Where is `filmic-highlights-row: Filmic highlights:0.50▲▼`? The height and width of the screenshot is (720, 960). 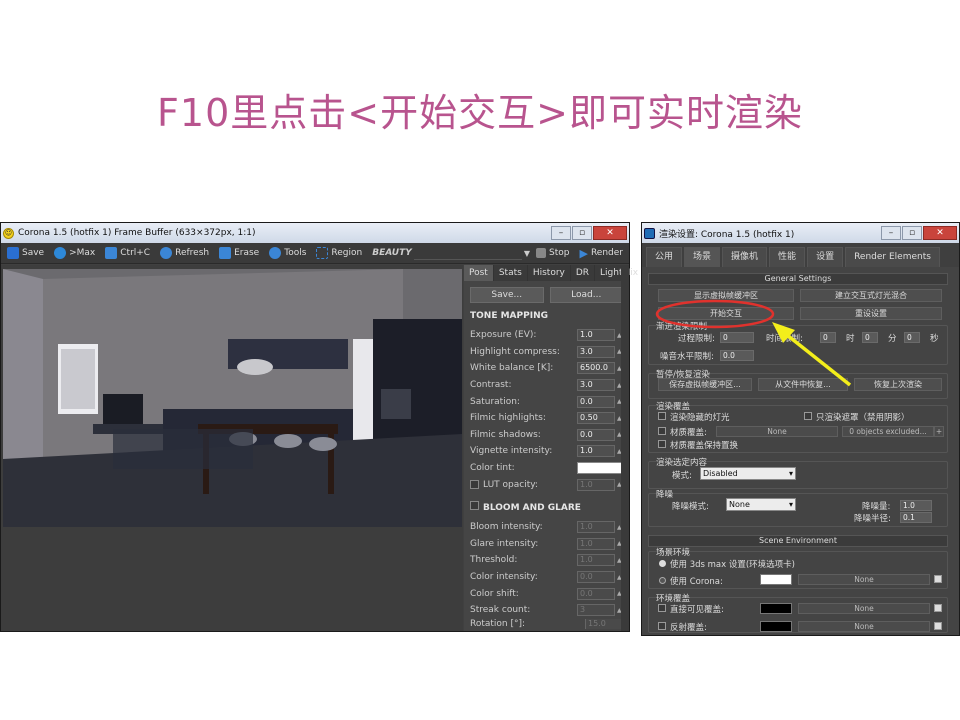
filmic-highlights-row: Filmic highlights:0.50▲▼ is located at coordinates (546, 418).